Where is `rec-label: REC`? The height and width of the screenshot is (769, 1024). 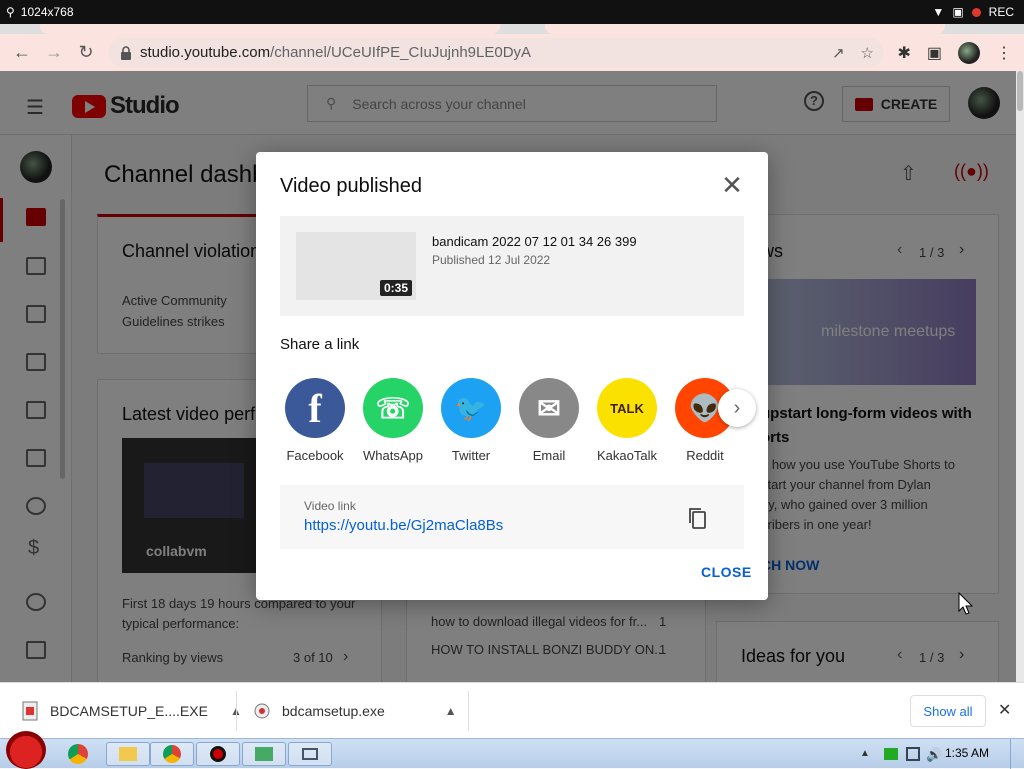
rec-label: REC is located at coordinates (1001, 12).